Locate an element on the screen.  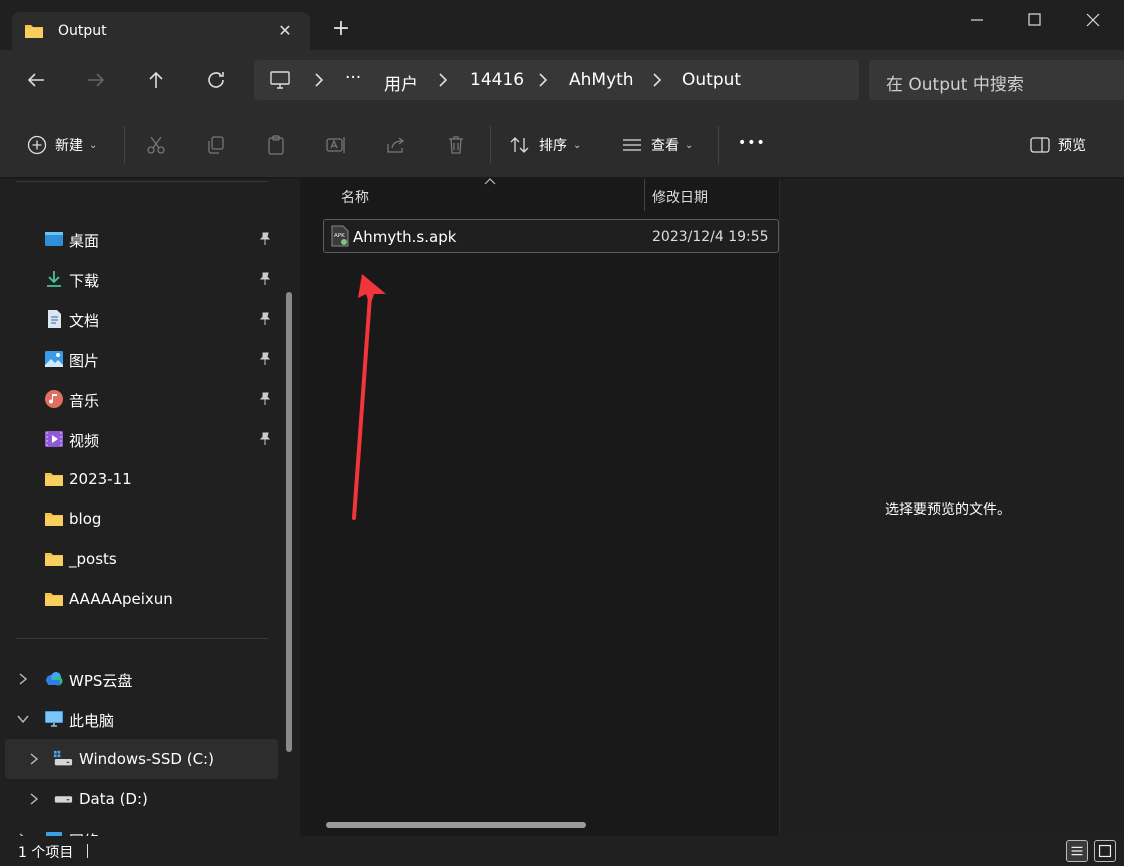
column-header-name: 名称 is located at coordinates (355, 197).